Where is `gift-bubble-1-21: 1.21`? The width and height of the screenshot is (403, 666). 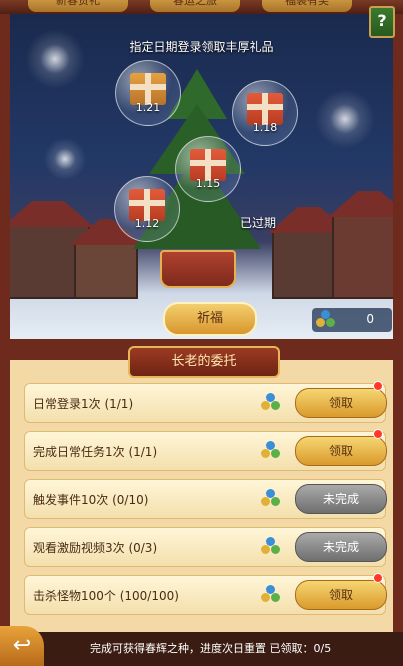
gift-bubble-1-21: 1.21 is located at coordinates (148, 93).